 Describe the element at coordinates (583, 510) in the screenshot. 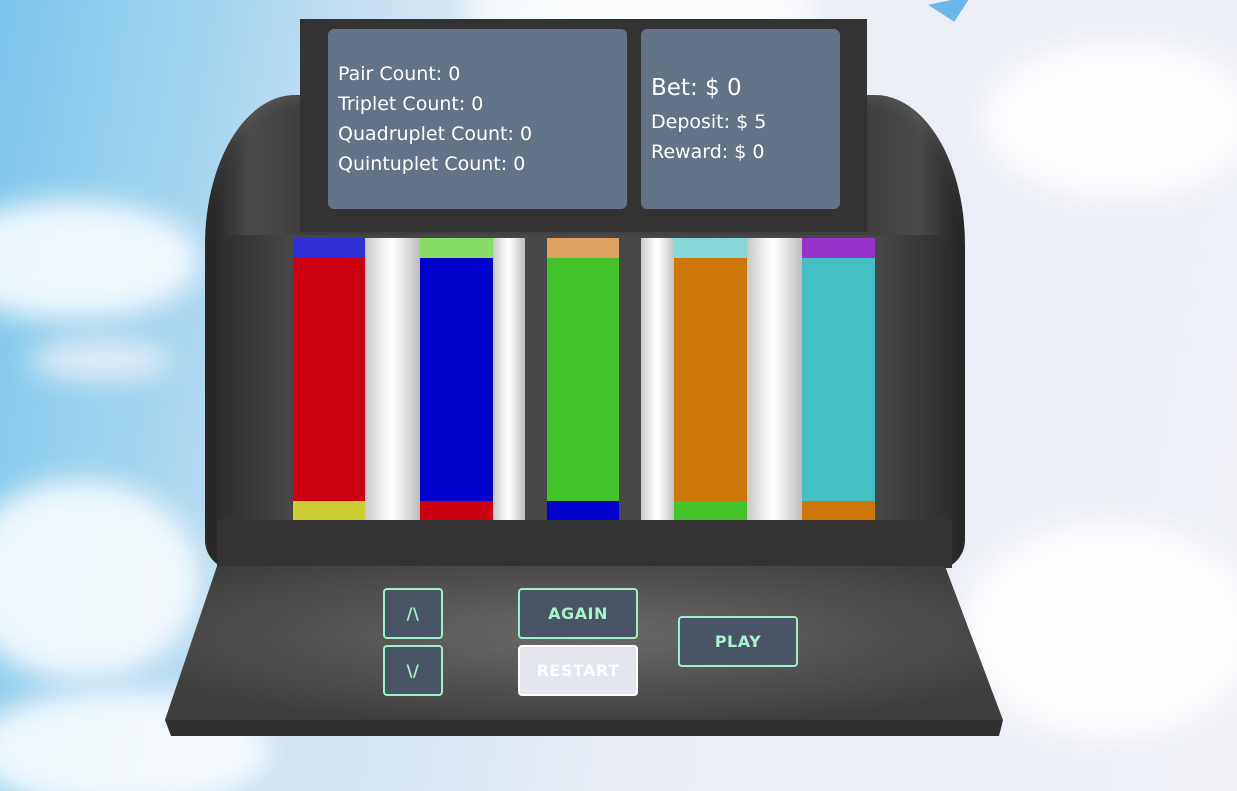

I see `reel-3-bottom-symbol` at that location.